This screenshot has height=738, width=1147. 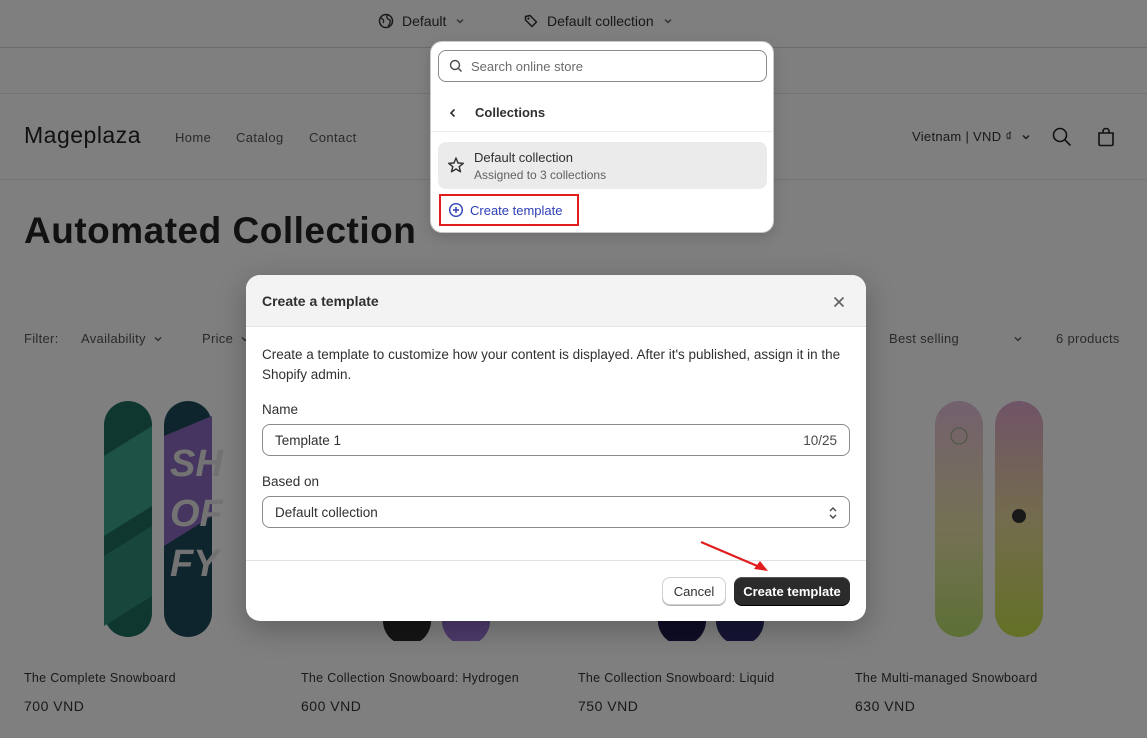 I want to click on search-placeholder: Search online store, so click(x=527, y=66).